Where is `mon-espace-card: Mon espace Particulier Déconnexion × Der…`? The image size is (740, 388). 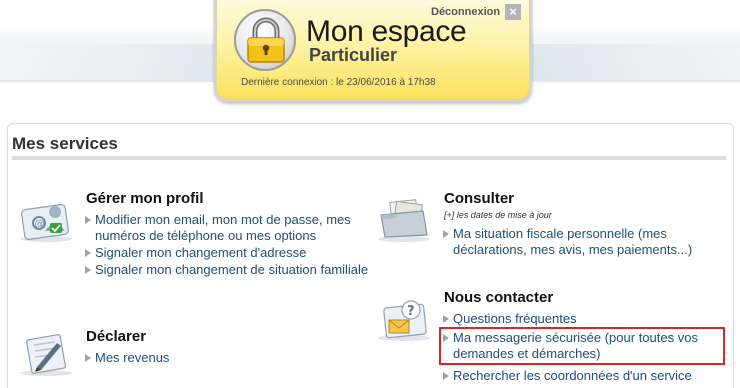 mon-espace-card: Mon espace Particulier Déconnexion × Der… is located at coordinates (373, 51).